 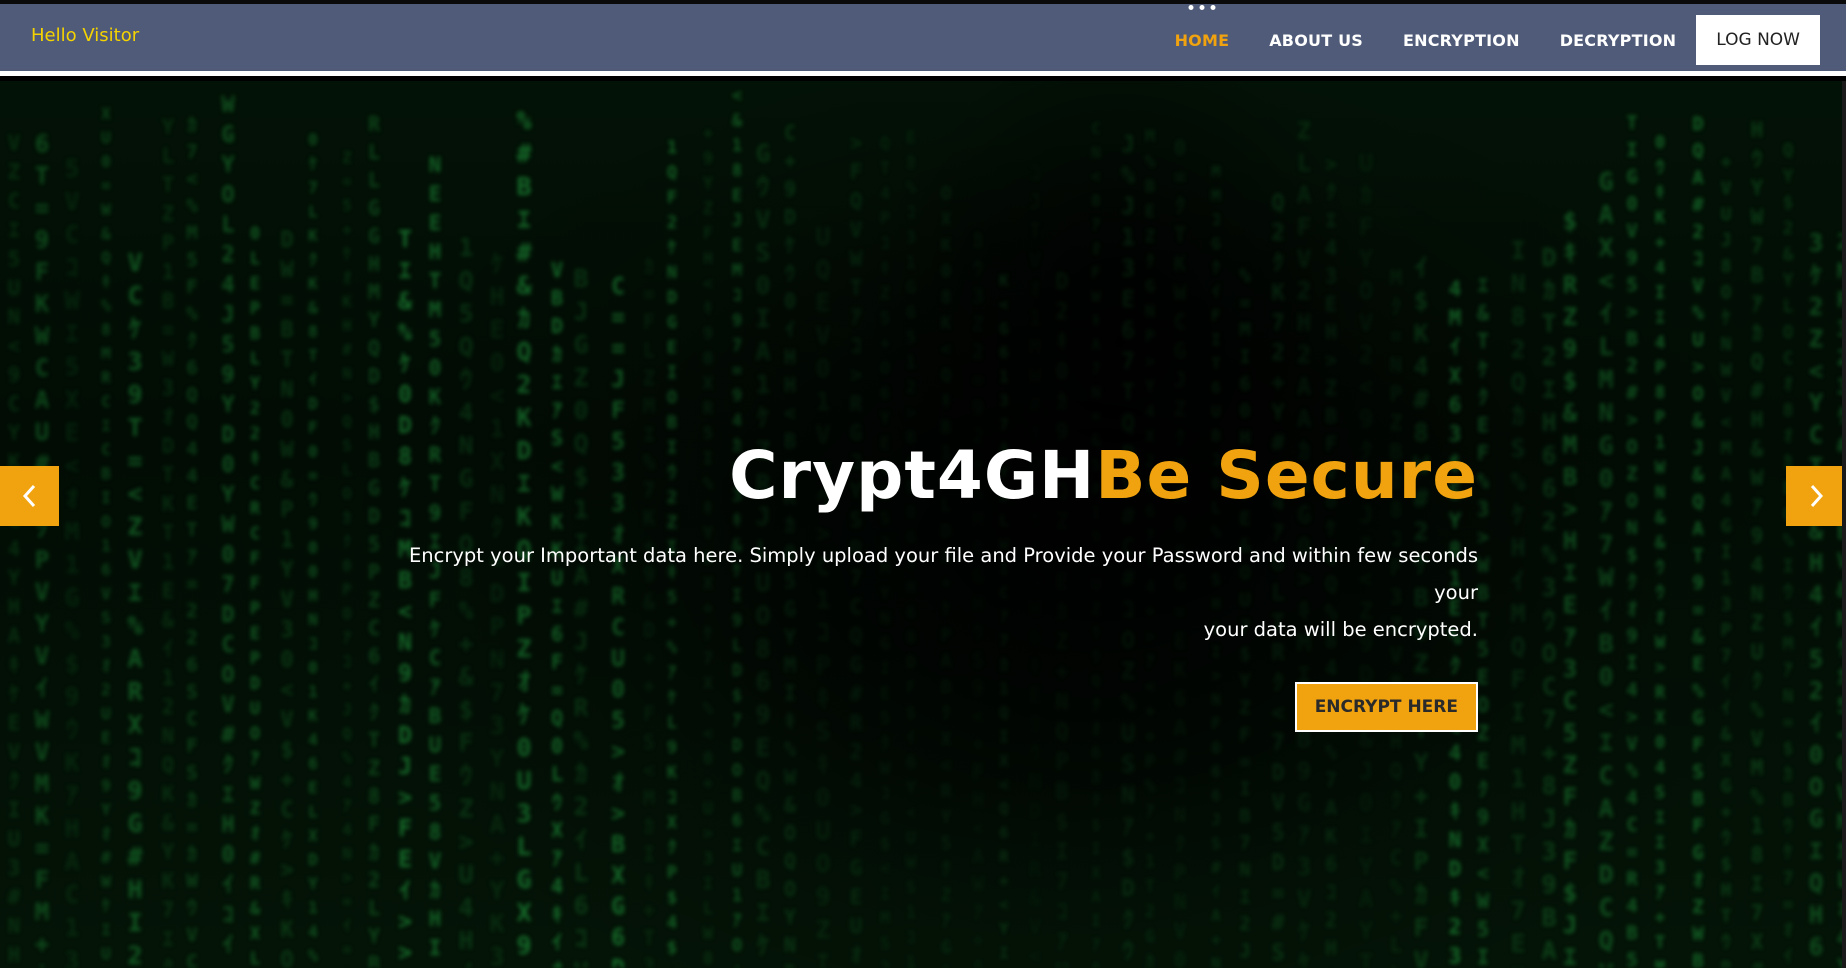 I want to click on scrollbar, so click(x=1844, y=524).